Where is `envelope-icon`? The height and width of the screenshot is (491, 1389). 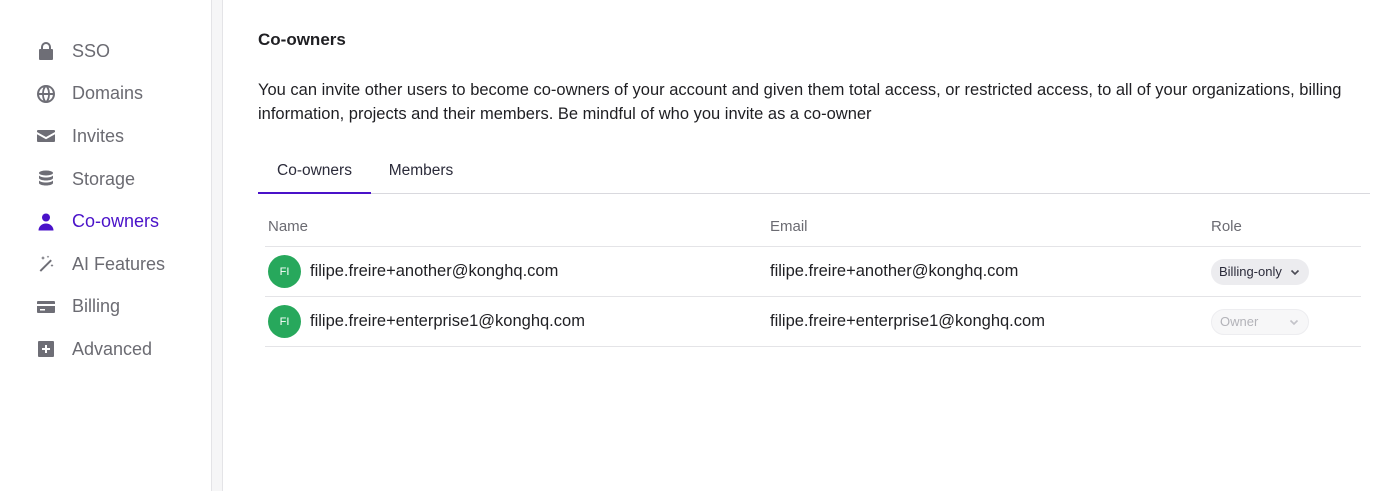 envelope-icon is located at coordinates (46, 136).